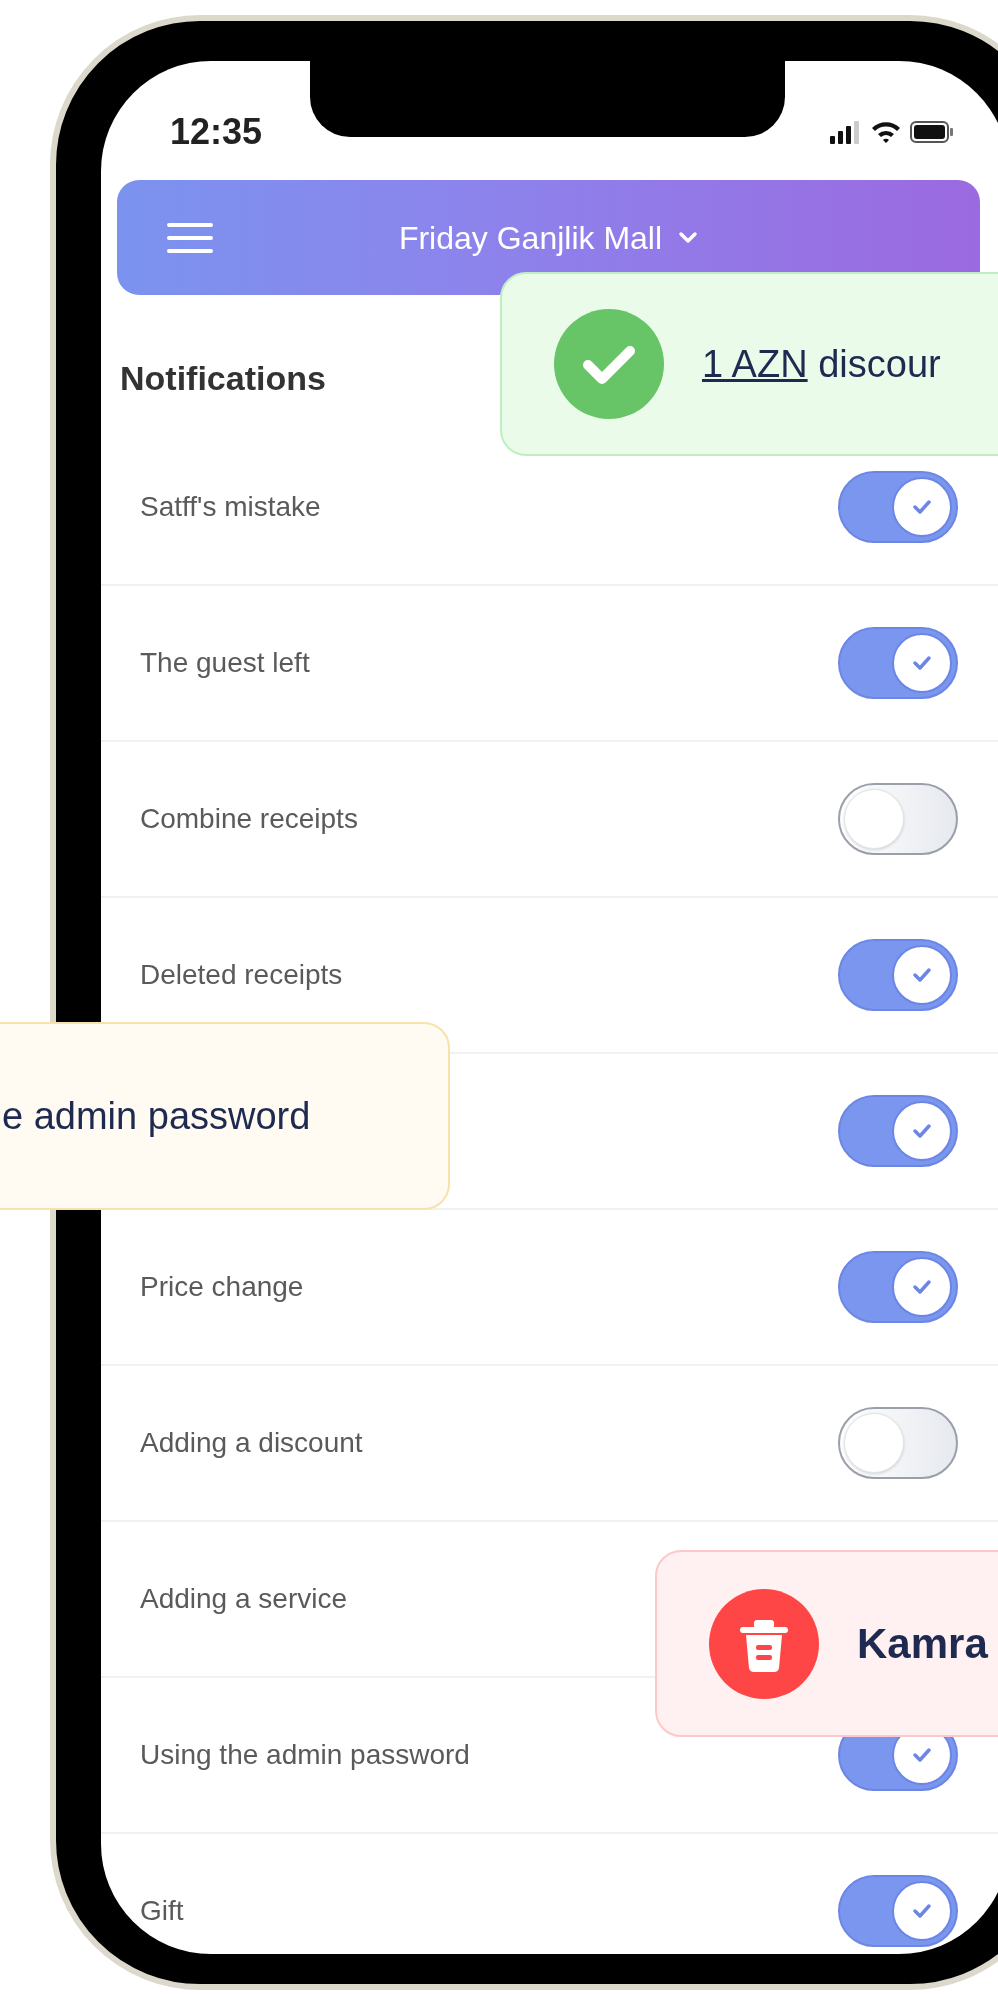  What do you see at coordinates (222, 1287) in the screenshot?
I see `setting-label: Price change` at bounding box center [222, 1287].